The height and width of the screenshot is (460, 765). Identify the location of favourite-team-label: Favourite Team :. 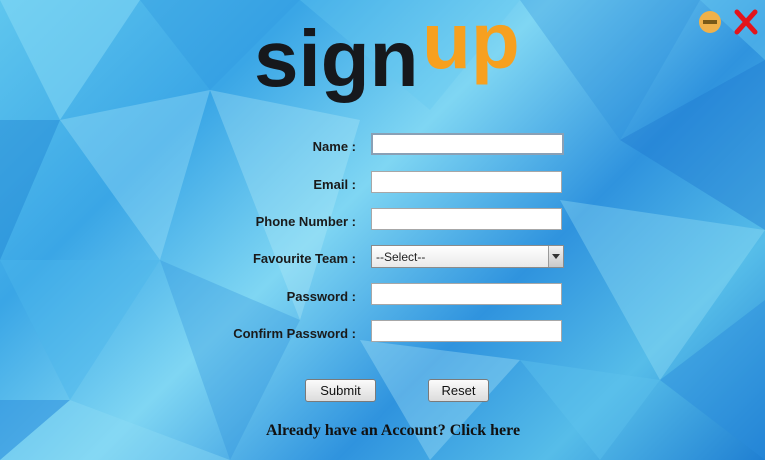
(304, 258).